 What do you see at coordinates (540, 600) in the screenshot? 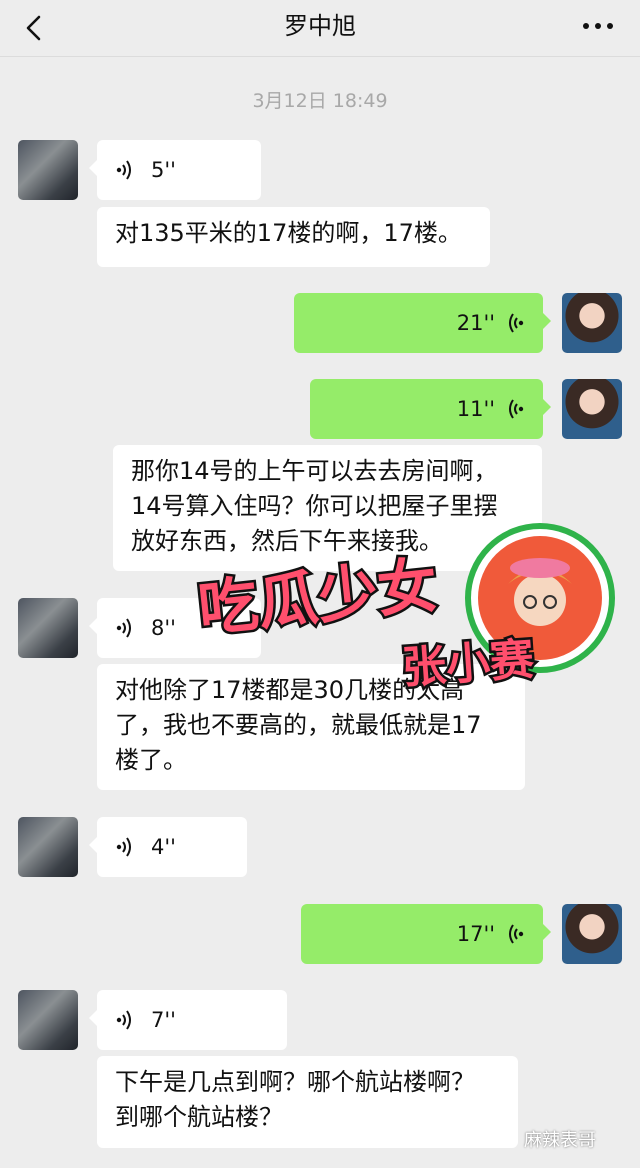
I see `cartoon-face-icon` at bounding box center [540, 600].